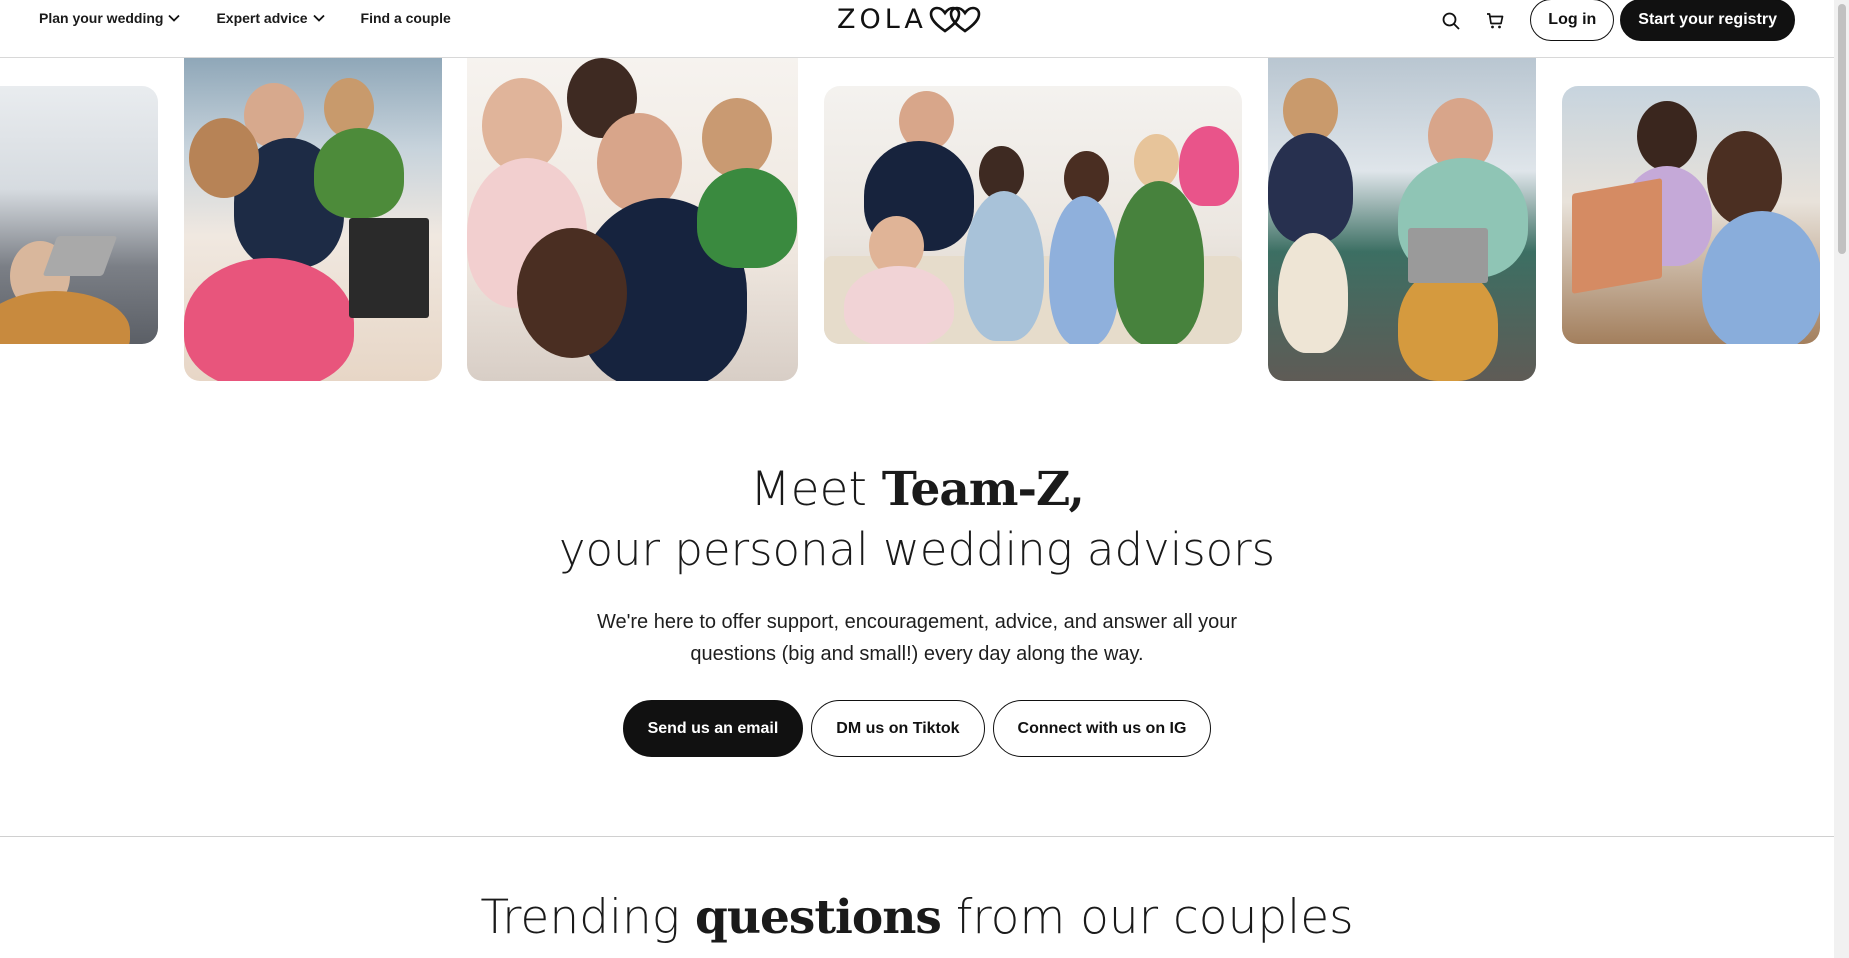 Image resolution: width=1849 pixels, height=958 pixels. Describe the element at coordinates (816, 489) in the screenshot. I see `hero-title-prefix: Meet` at that location.